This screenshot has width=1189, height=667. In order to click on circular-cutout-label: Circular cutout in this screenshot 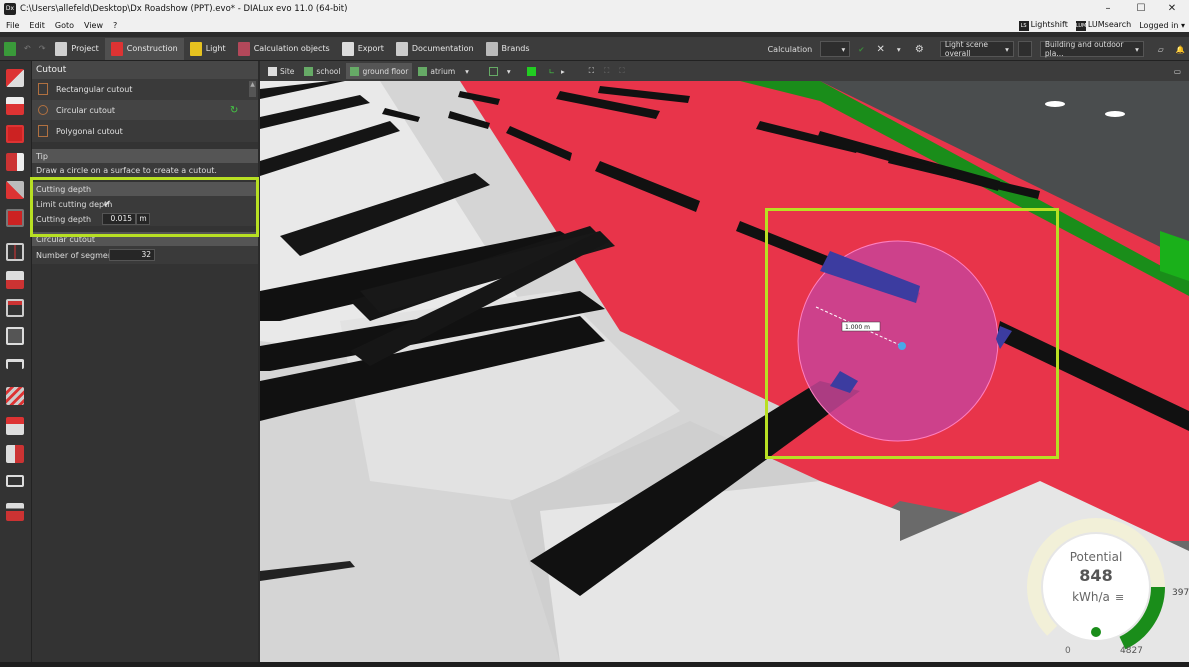, I will do `click(86, 110)`.